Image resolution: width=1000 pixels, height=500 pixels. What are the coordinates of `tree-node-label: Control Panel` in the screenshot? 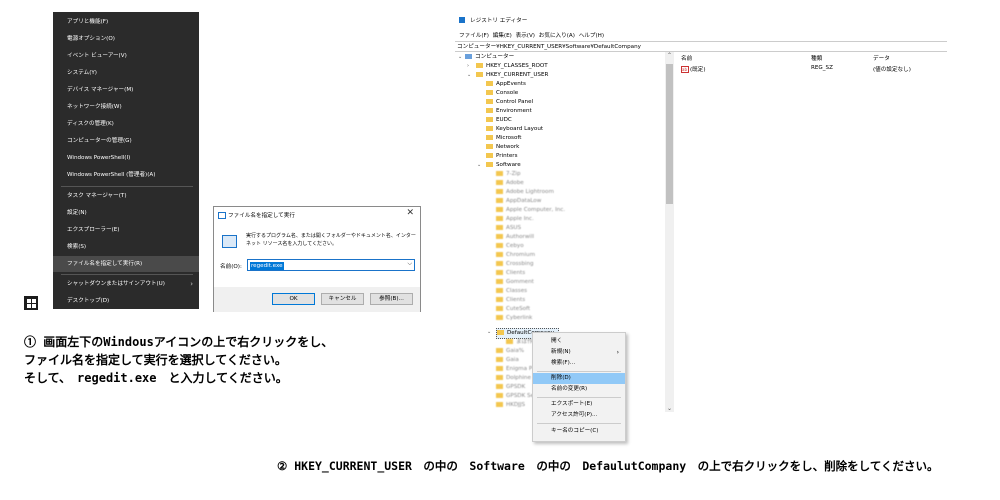 It's located at (515, 102).